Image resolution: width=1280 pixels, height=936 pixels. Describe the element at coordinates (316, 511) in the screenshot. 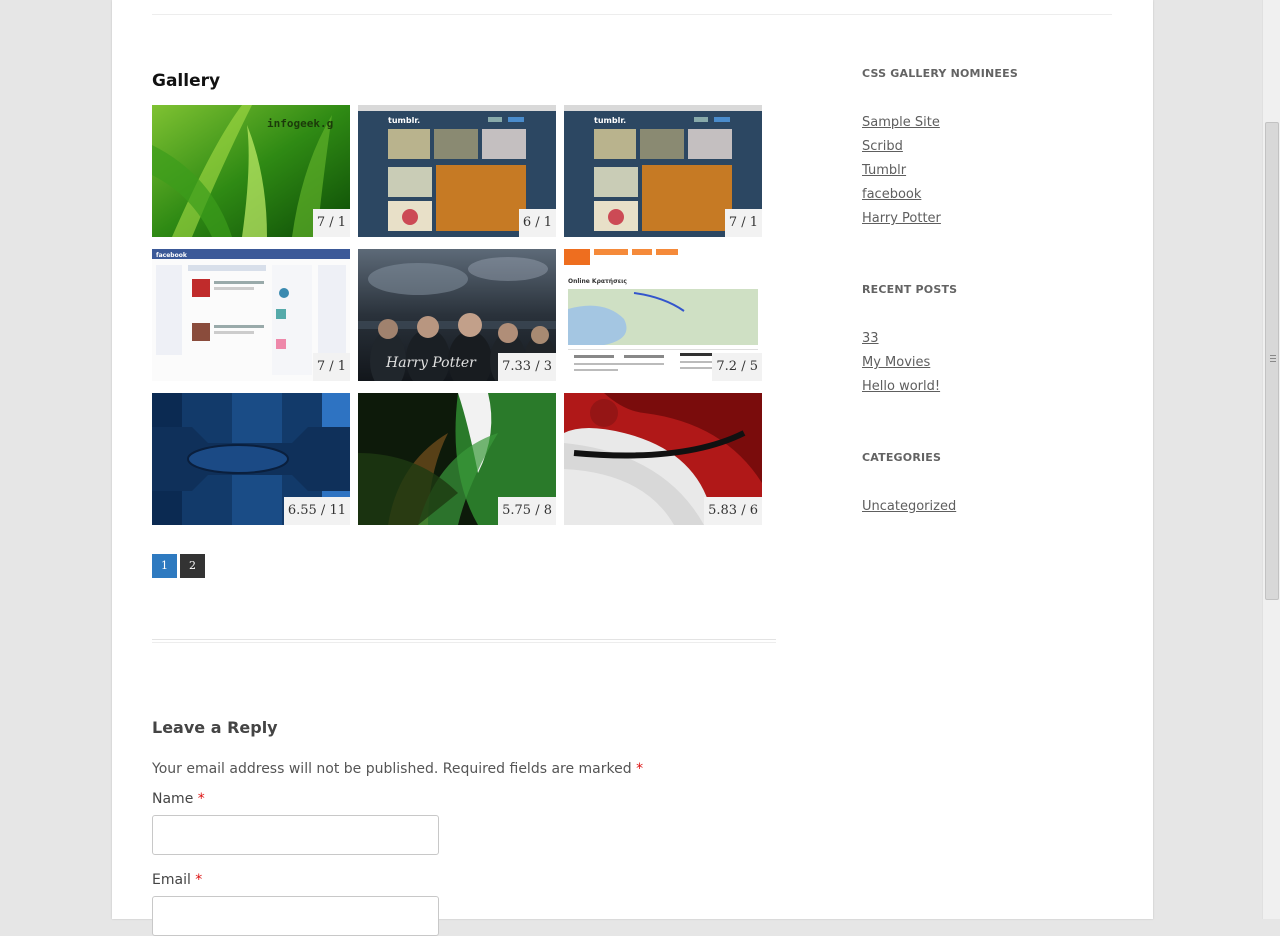

I see `rating-badge: 6.55 / 11` at that location.